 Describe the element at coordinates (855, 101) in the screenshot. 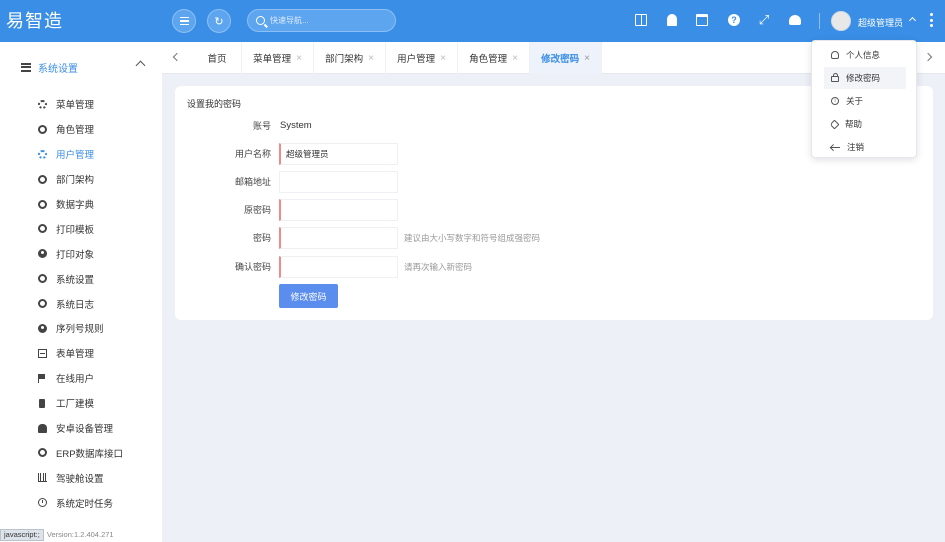

I see `menu-item-label: 关于` at that location.